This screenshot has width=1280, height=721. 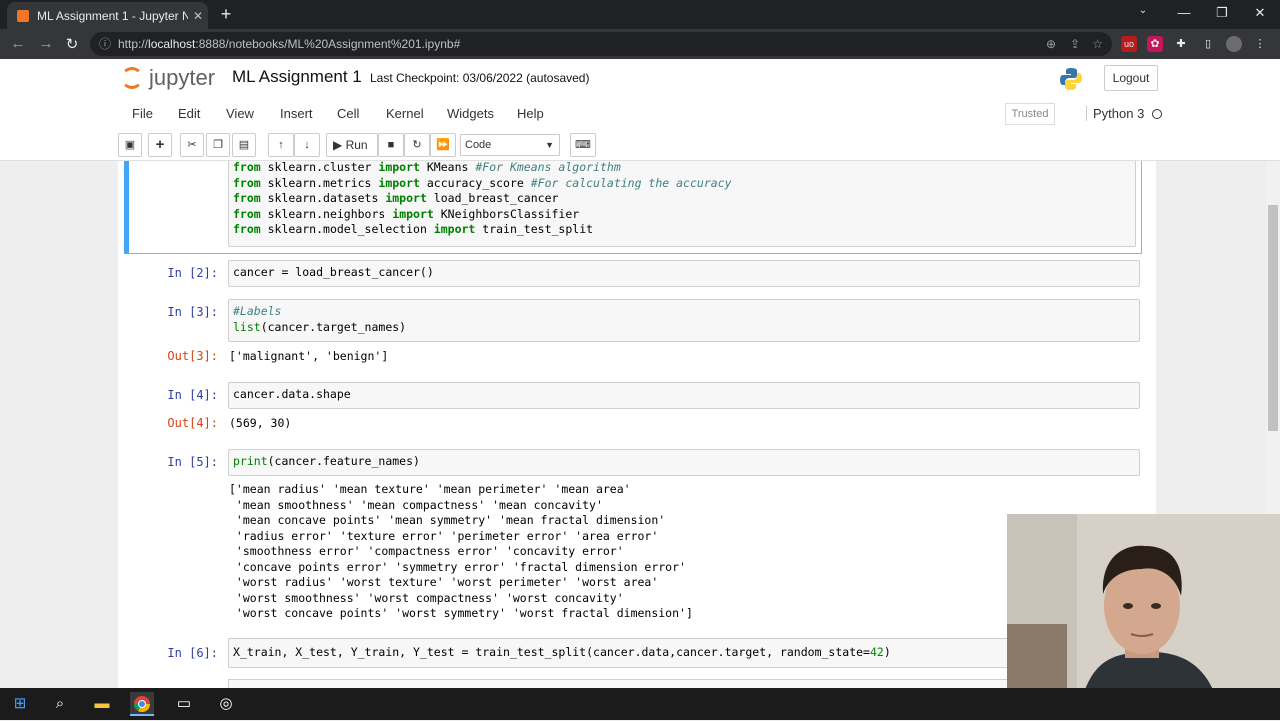 I want to click on minimize-button: —, so click(x=1184, y=12).